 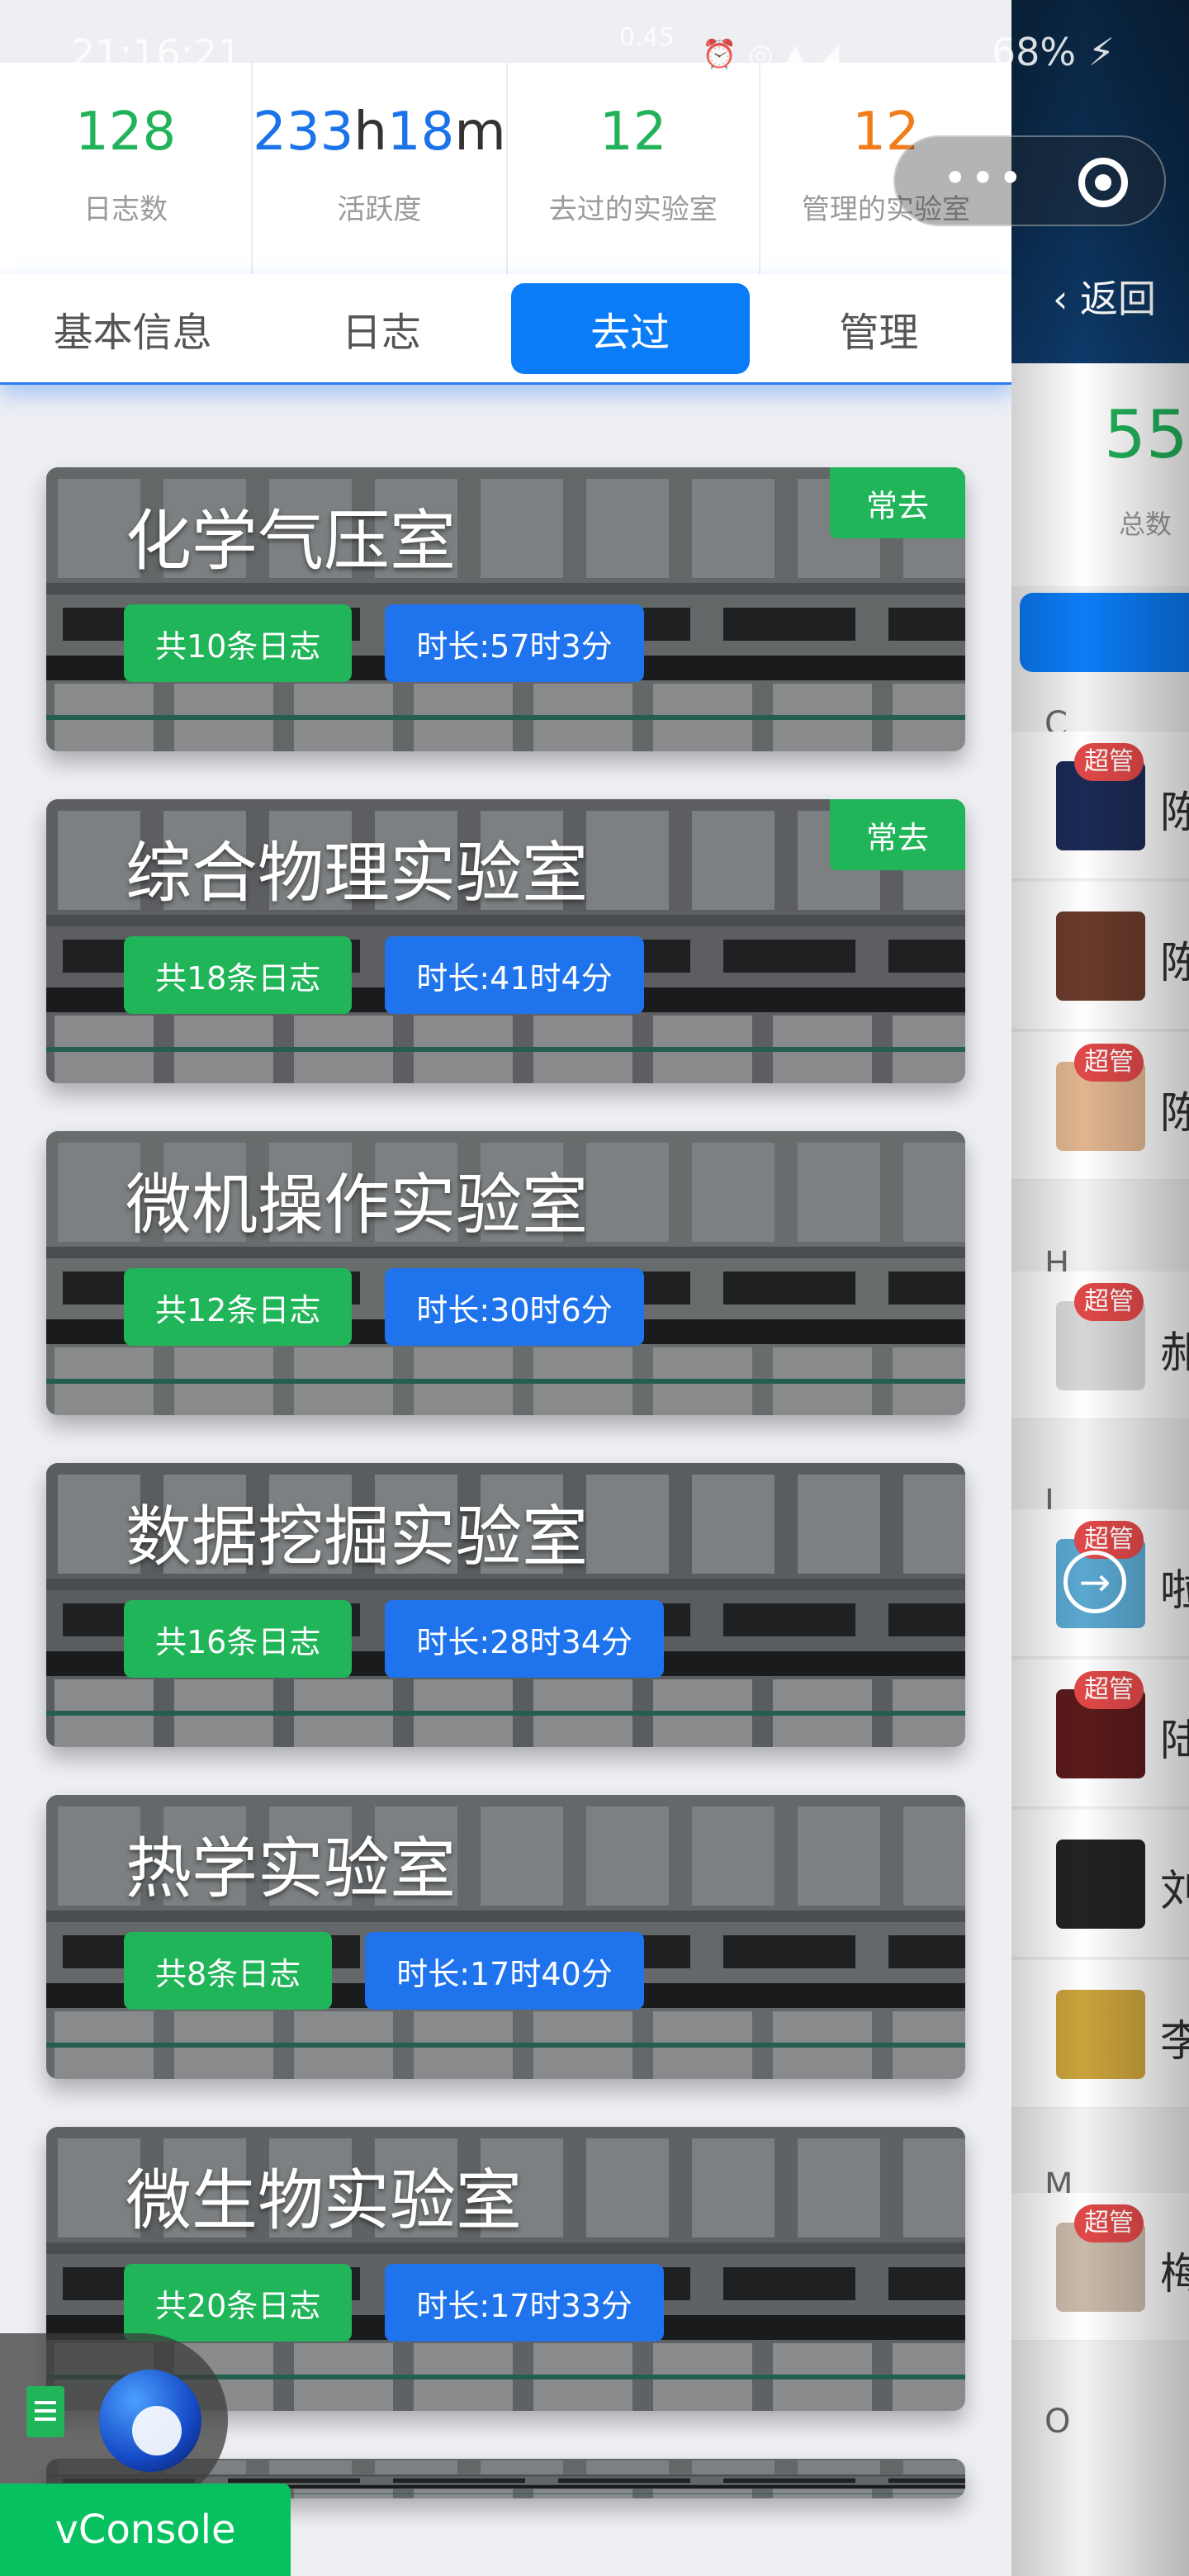 I want to click on minutes-unit: m, so click(x=480, y=132).